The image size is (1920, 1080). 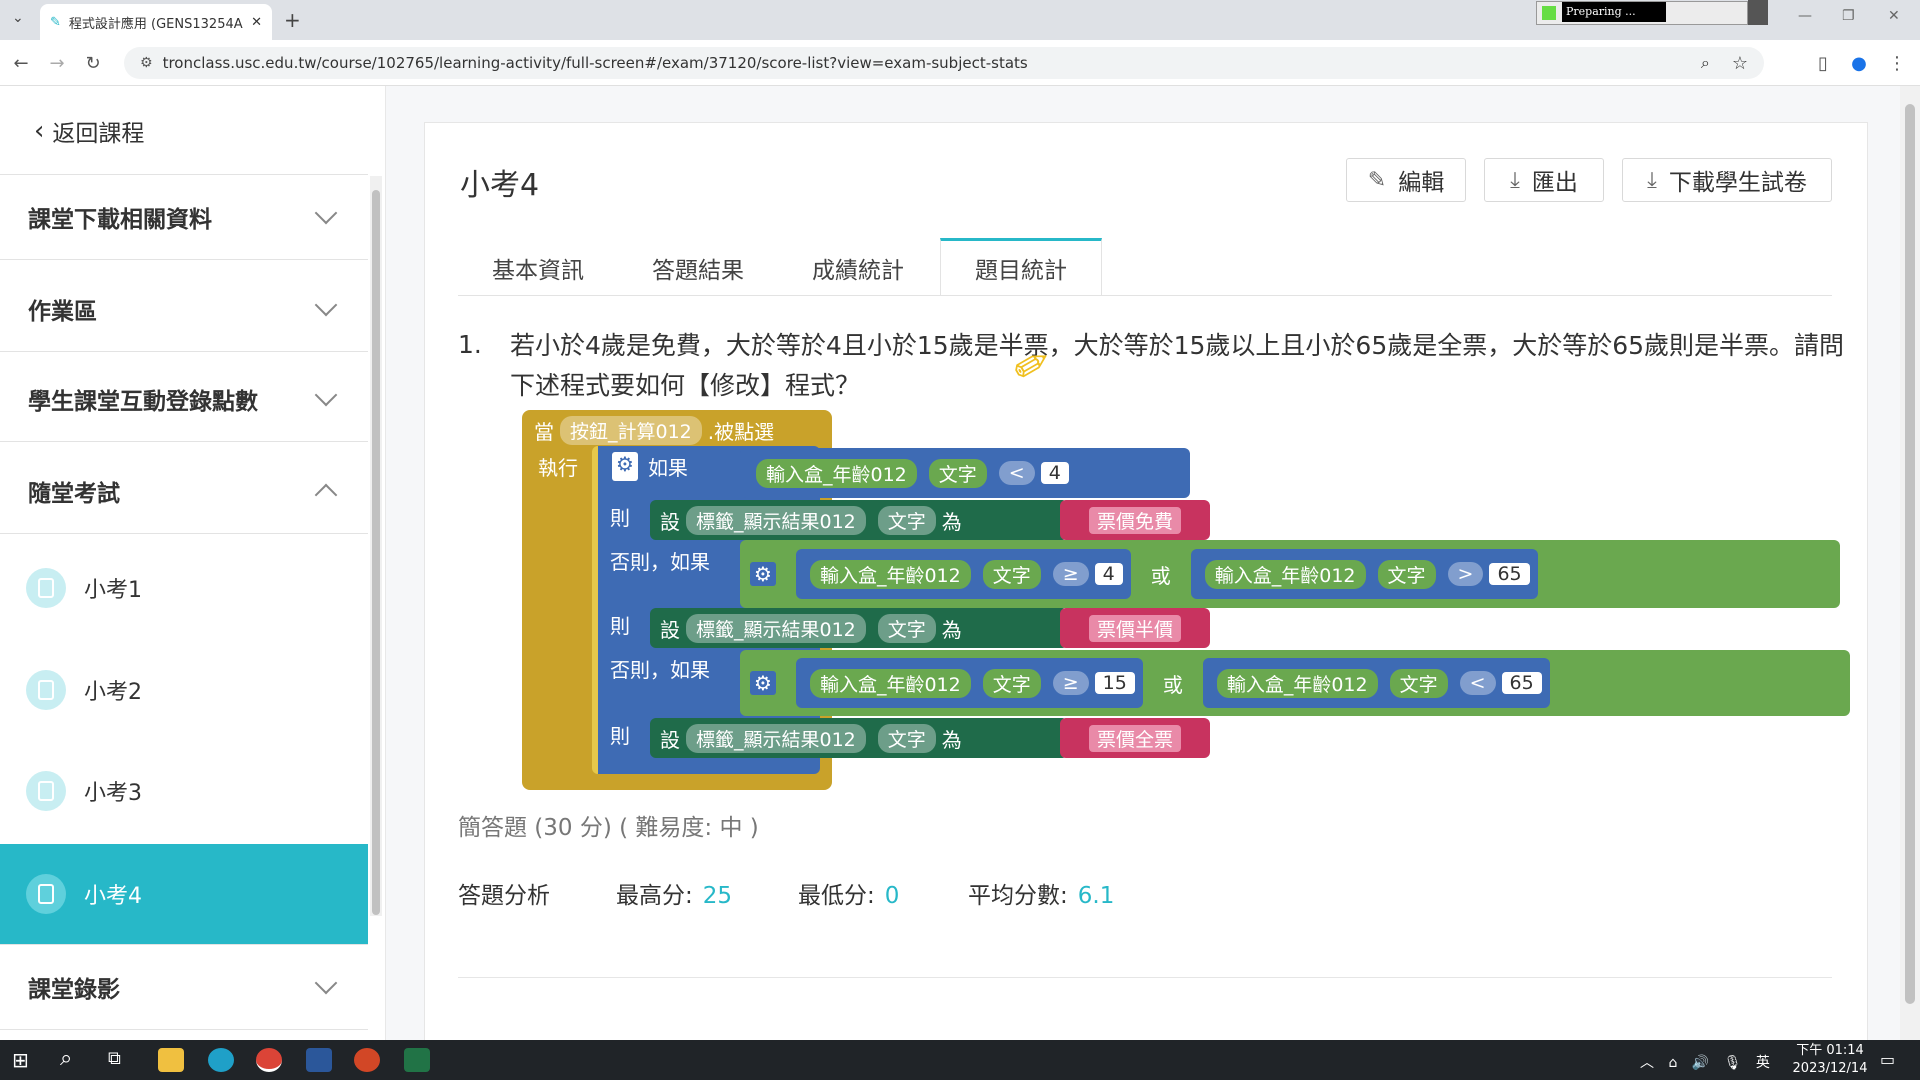 I want to click on site-info-icon: ⚙, so click(x=146, y=63).